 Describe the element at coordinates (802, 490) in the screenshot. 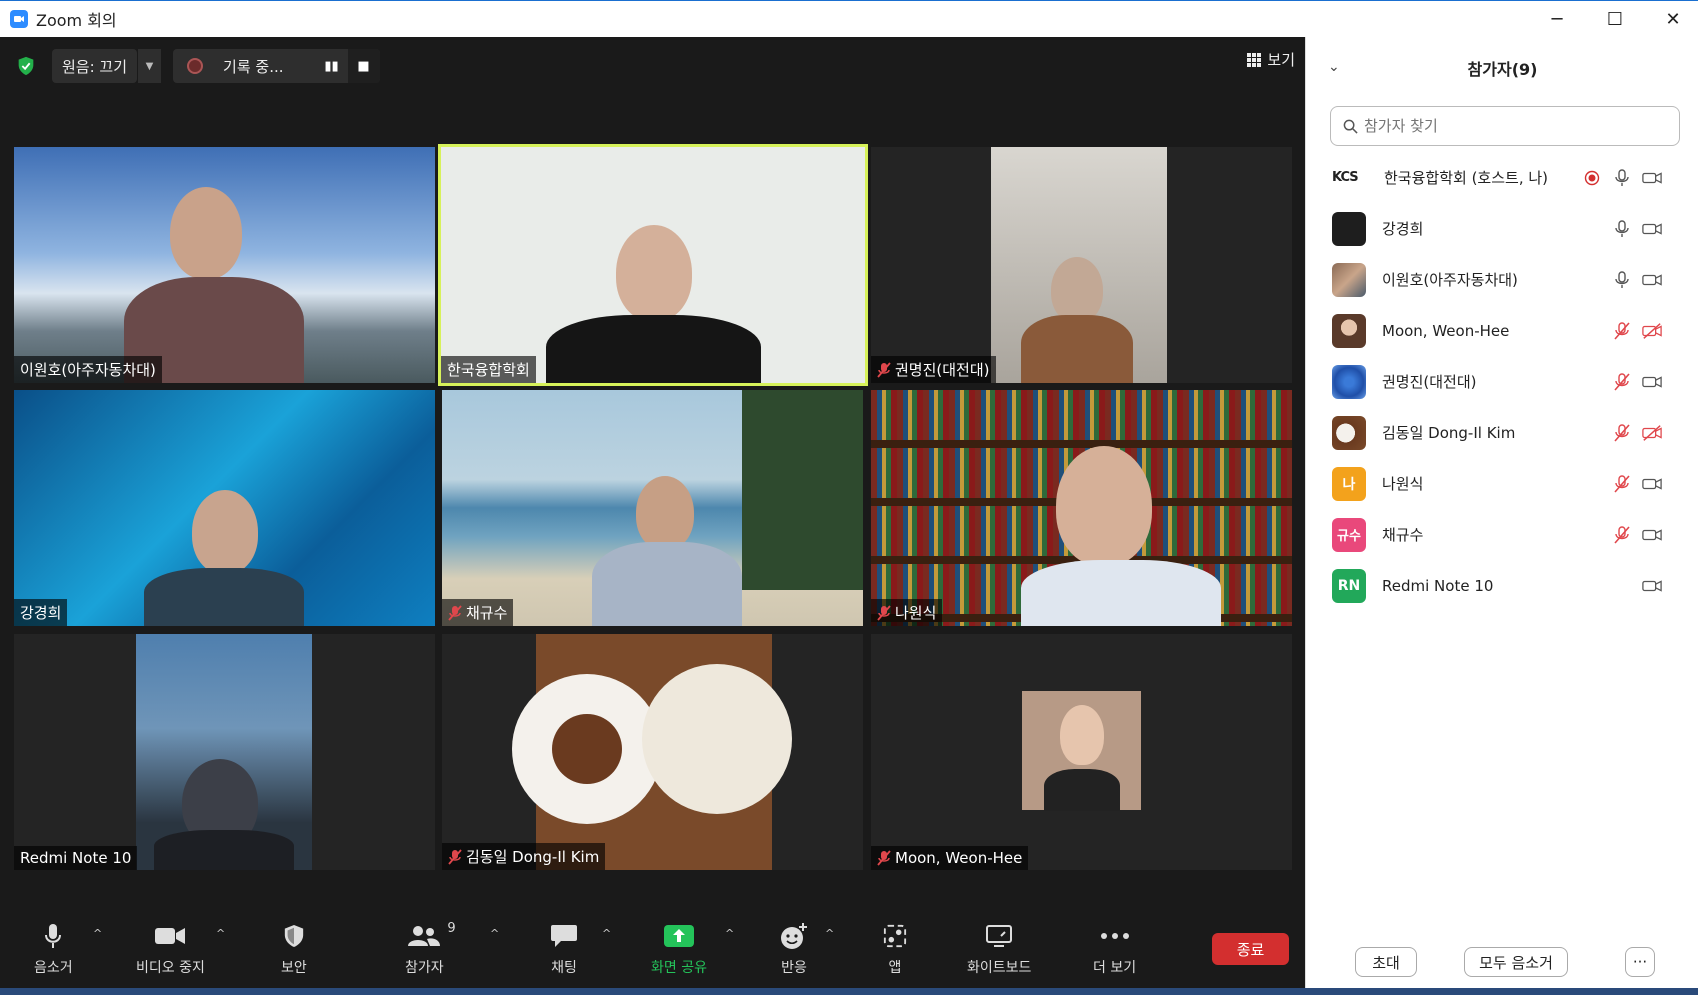

I see `participant-video-trees` at that location.